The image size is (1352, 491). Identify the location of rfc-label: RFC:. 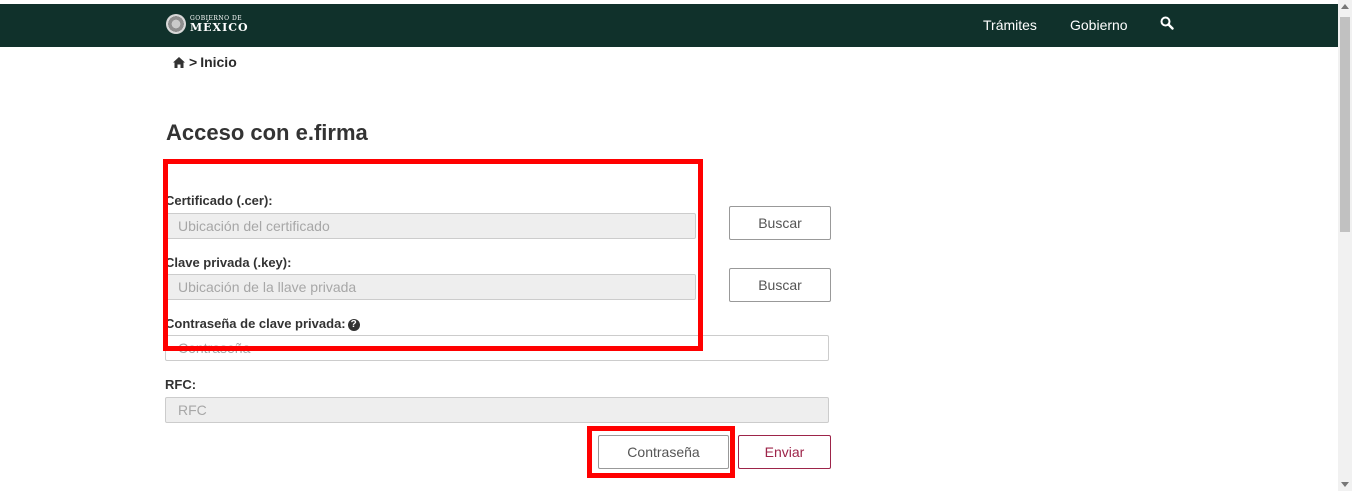
(181, 384).